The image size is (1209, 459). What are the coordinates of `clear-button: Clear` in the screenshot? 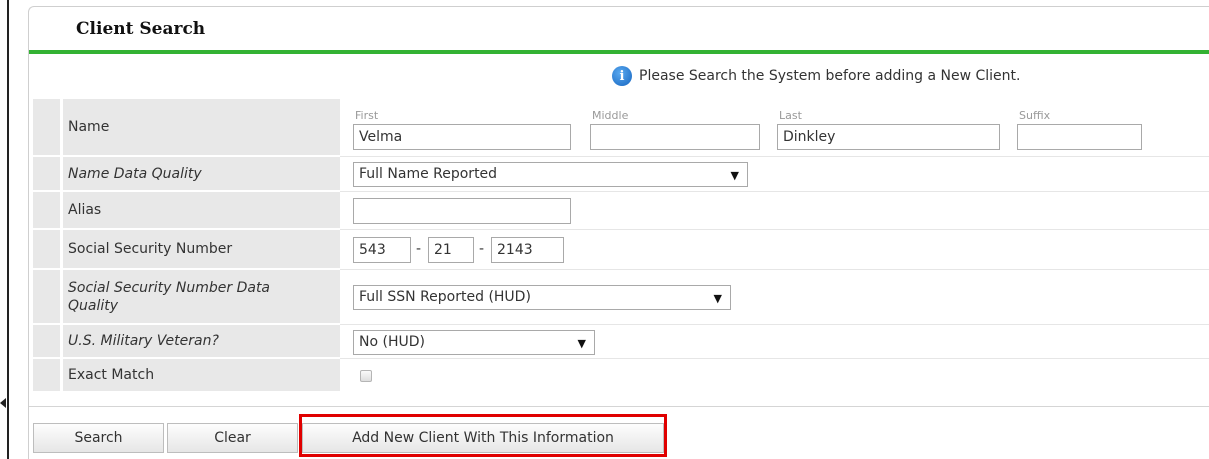 It's located at (232, 438).